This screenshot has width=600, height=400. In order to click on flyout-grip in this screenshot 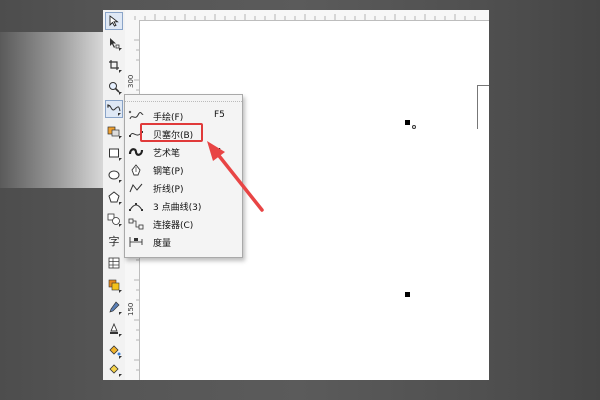, I will do `click(183, 98)`.